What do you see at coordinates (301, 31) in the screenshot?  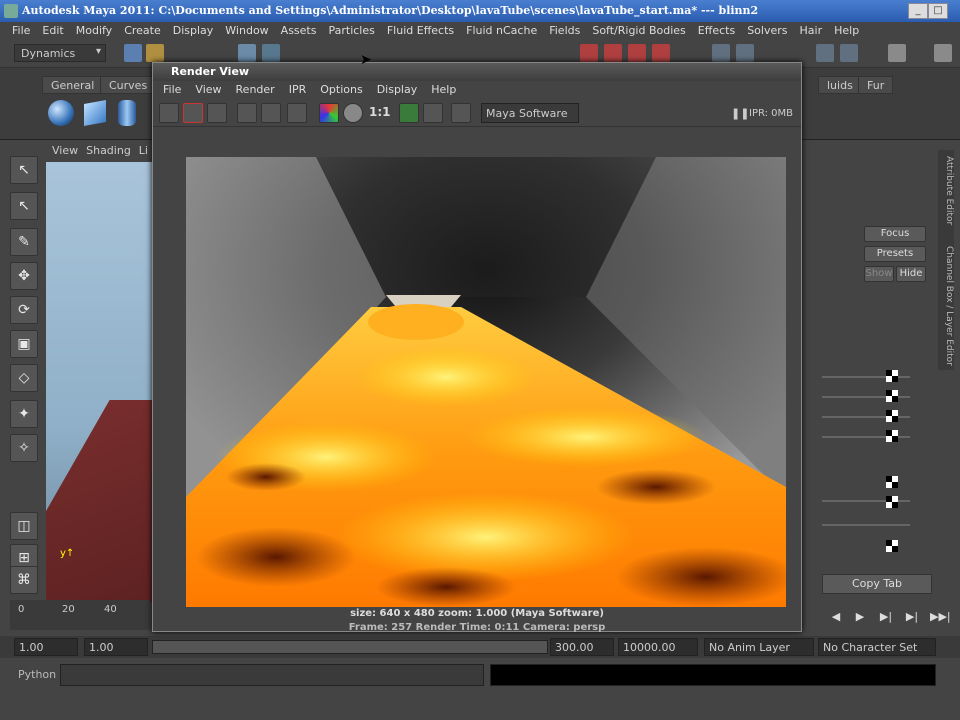 I see `menu-assets: Assets` at bounding box center [301, 31].